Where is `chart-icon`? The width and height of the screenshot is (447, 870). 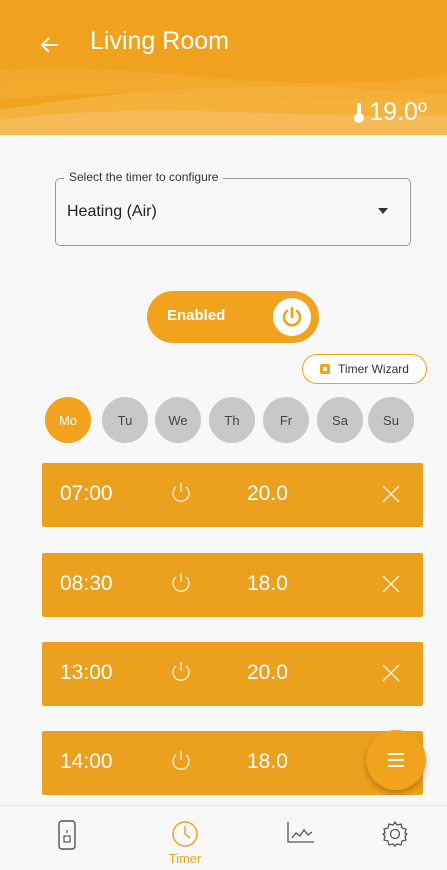
chart-icon is located at coordinates (300, 832).